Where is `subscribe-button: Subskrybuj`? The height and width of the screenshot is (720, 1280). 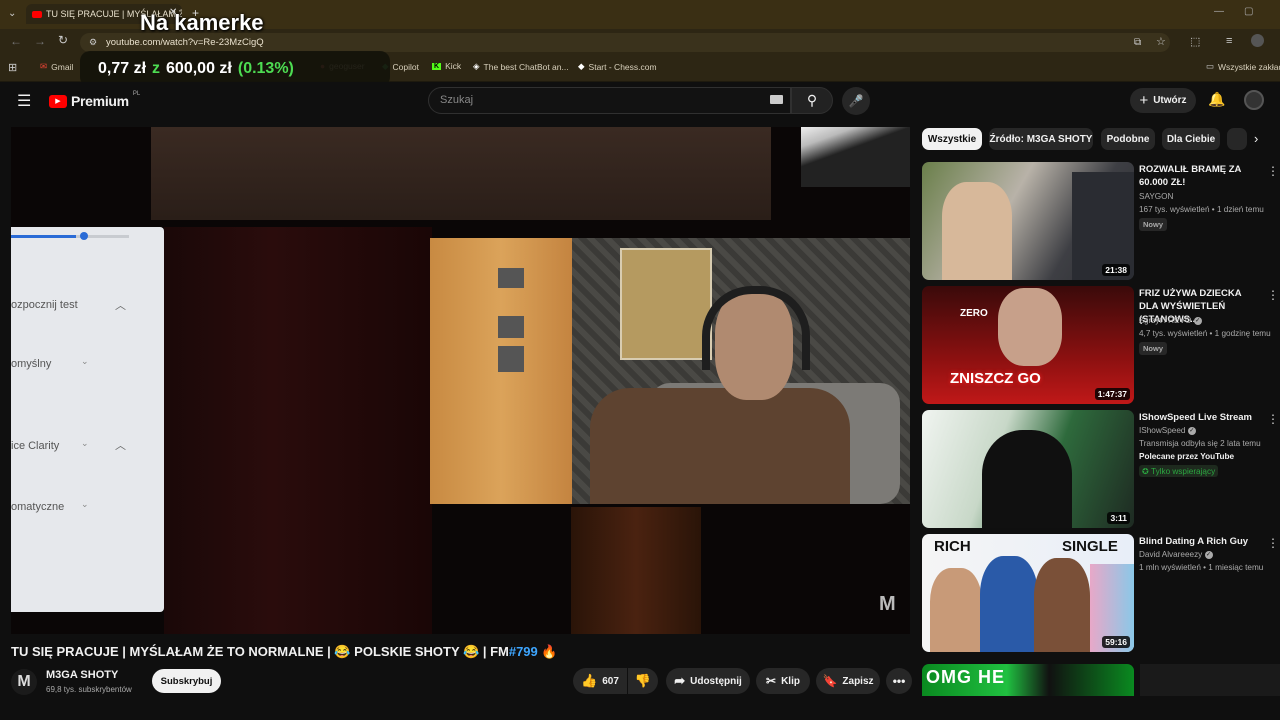
subscribe-button: Subskrybuj is located at coordinates (186, 681).